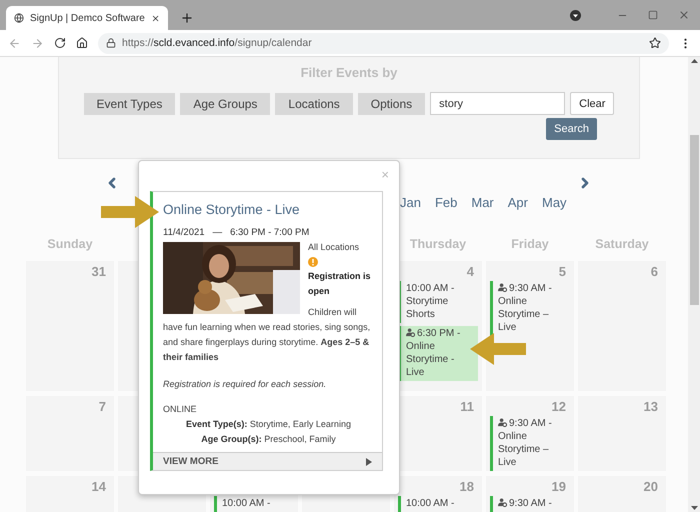 This screenshot has width=700, height=512. Describe the element at coordinates (575, 15) in the screenshot. I see `profile-icon` at that location.